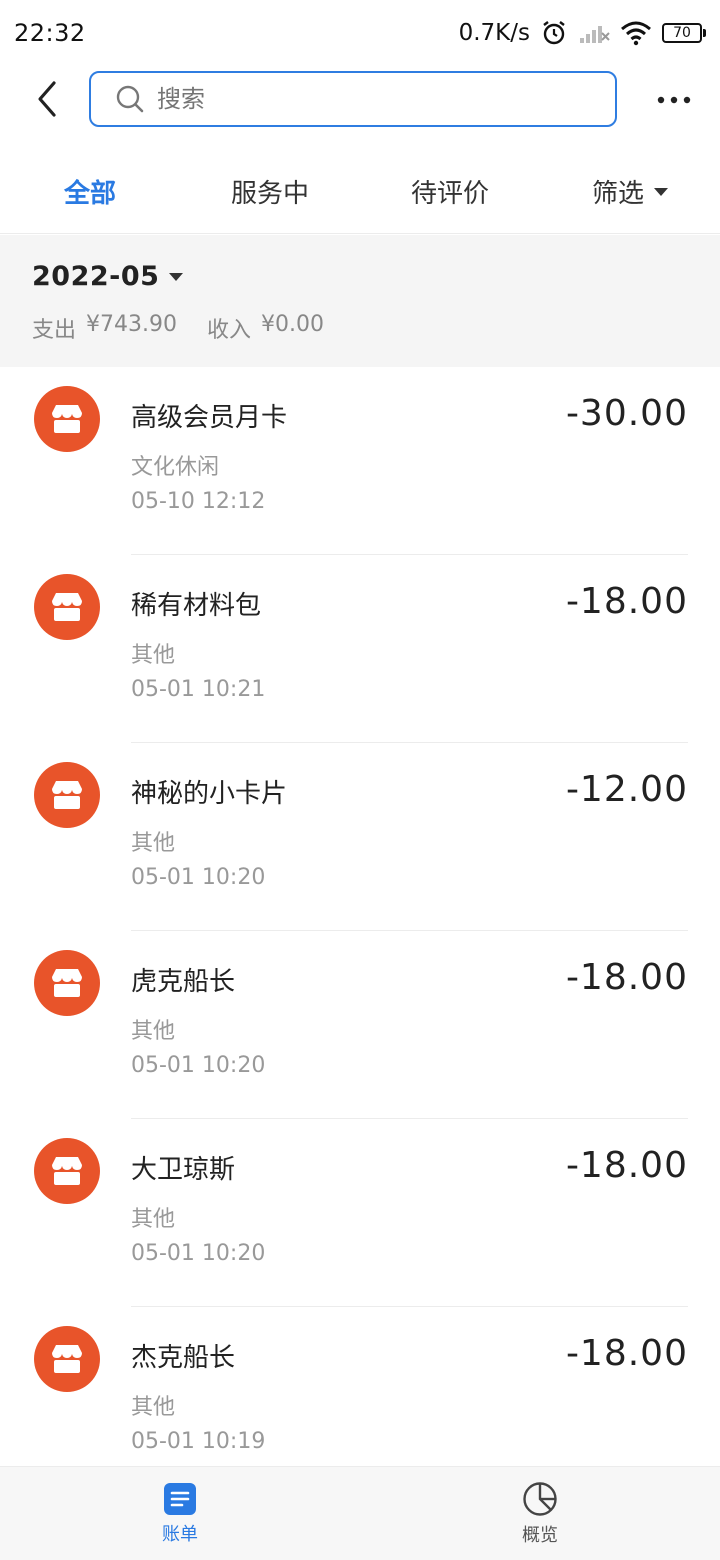  What do you see at coordinates (229, 330) in the screenshot?
I see `income-label: 收入` at bounding box center [229, 330].